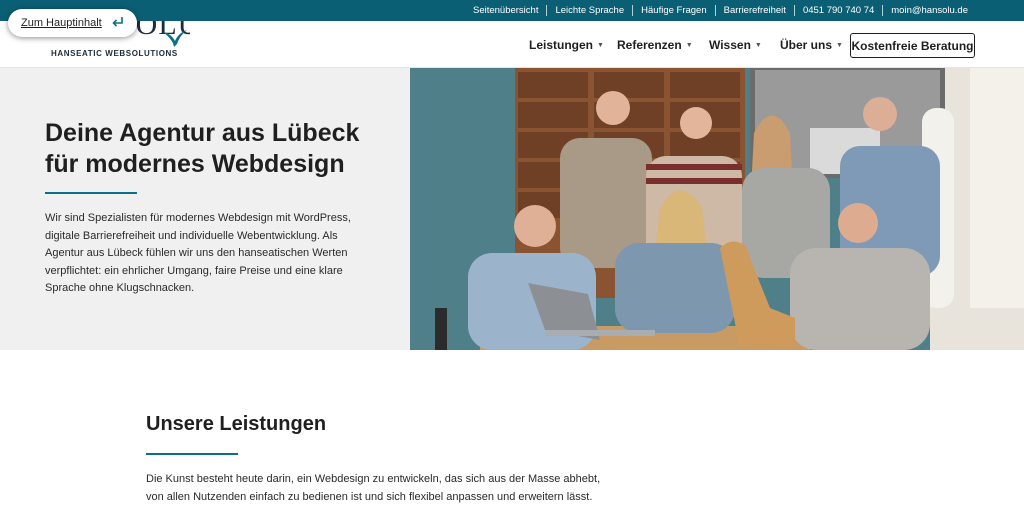 This screenshot has width=1024, height=511. Describe the element at coordinates (505, 10) in the screenshot. I see `utility-link-sitemap: Seitenübersicht` at that location.